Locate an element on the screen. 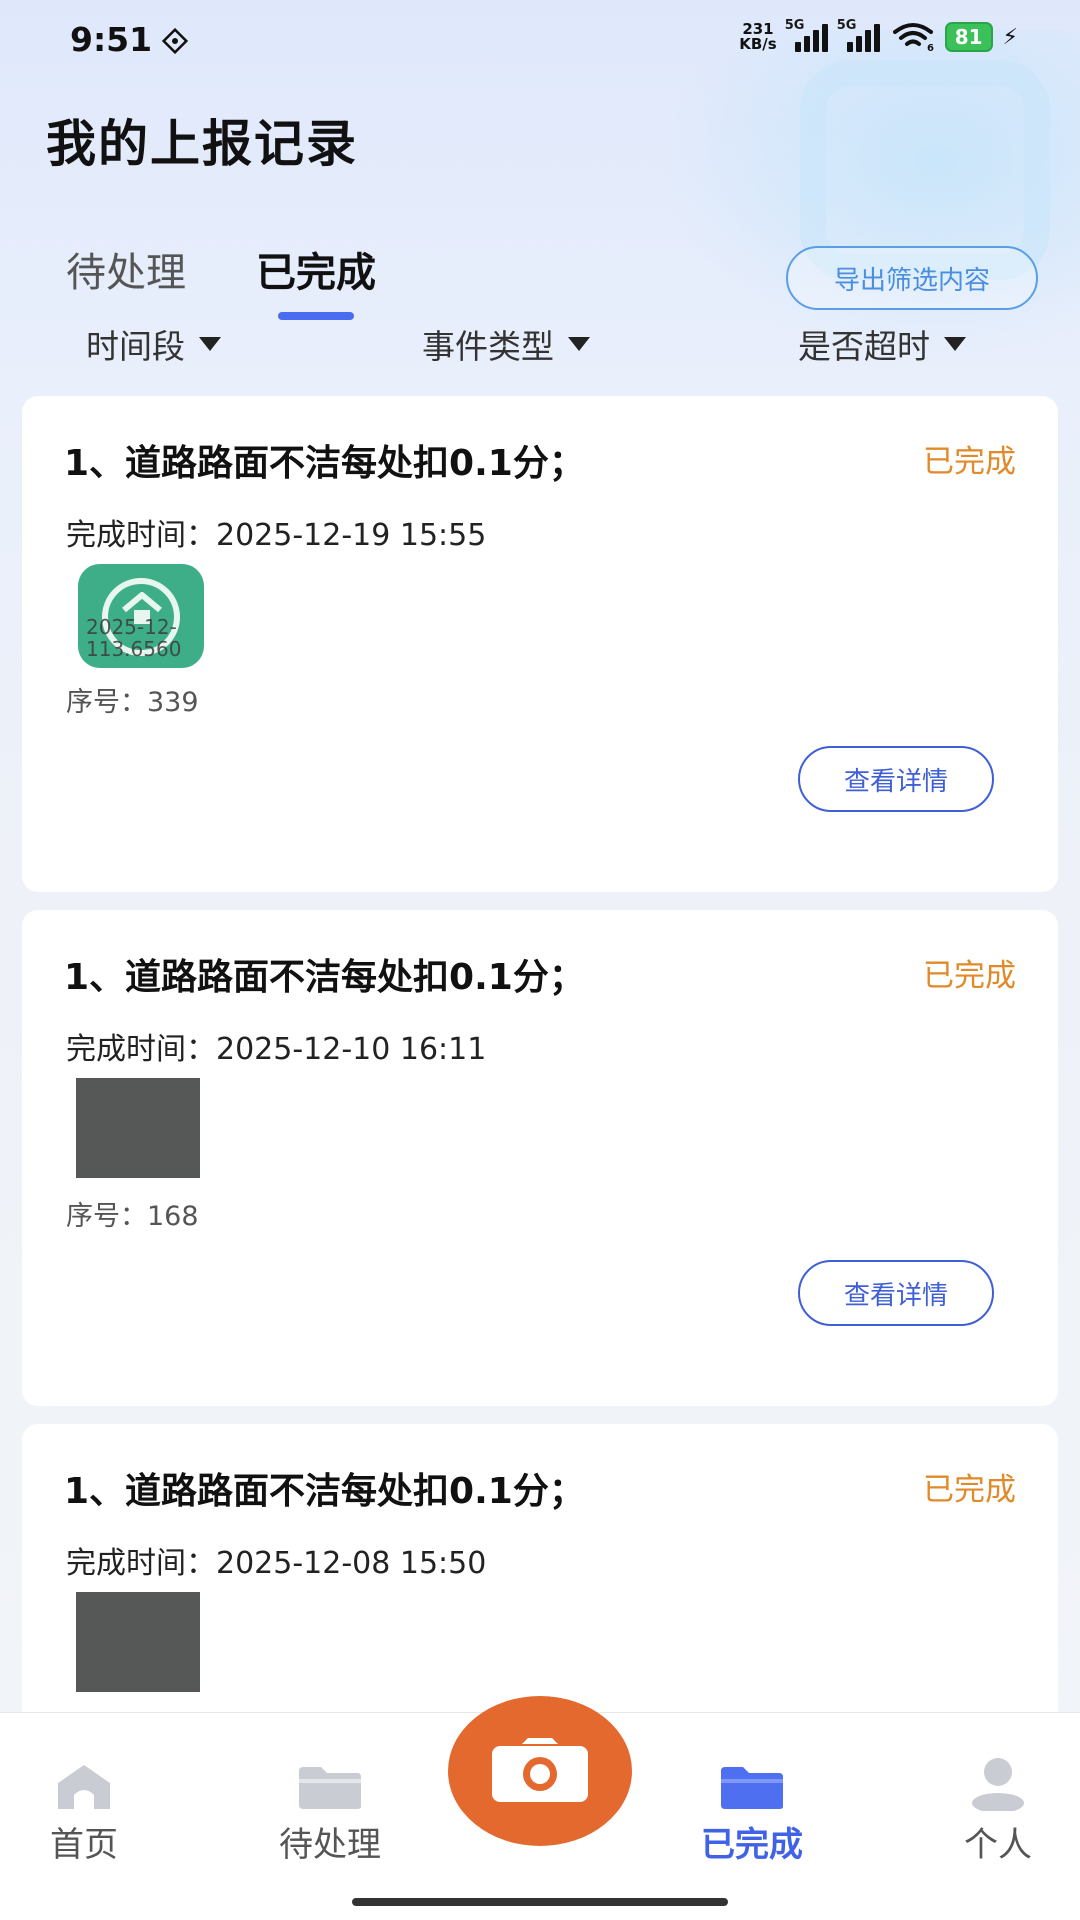 The width and height of the screenshot is (1080, 1920). network-speed: 231 KB/s is located at coordinates (758, 36).